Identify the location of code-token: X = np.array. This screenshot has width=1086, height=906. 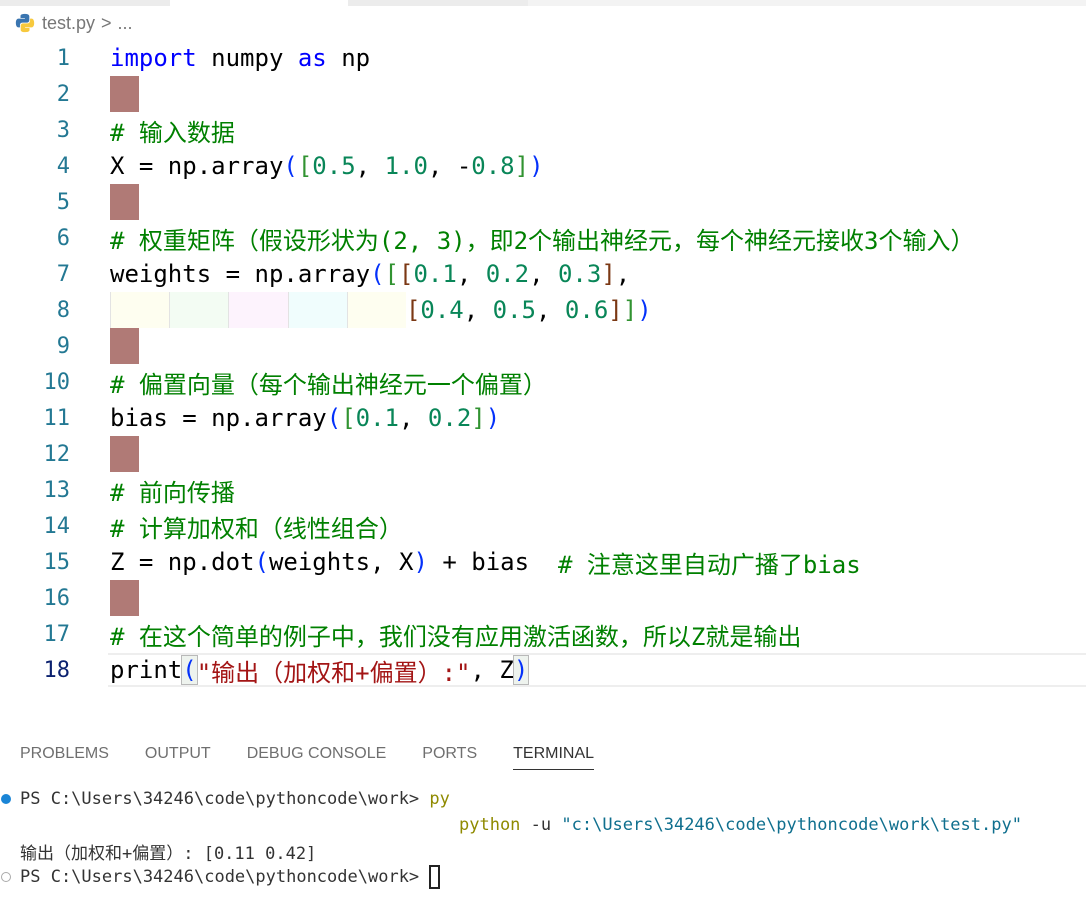
(197, 166).